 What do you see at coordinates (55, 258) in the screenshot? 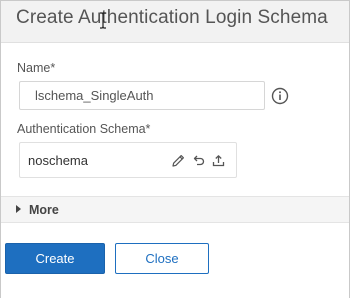
I see `create-button: Create` at bounding box center [55, 258].